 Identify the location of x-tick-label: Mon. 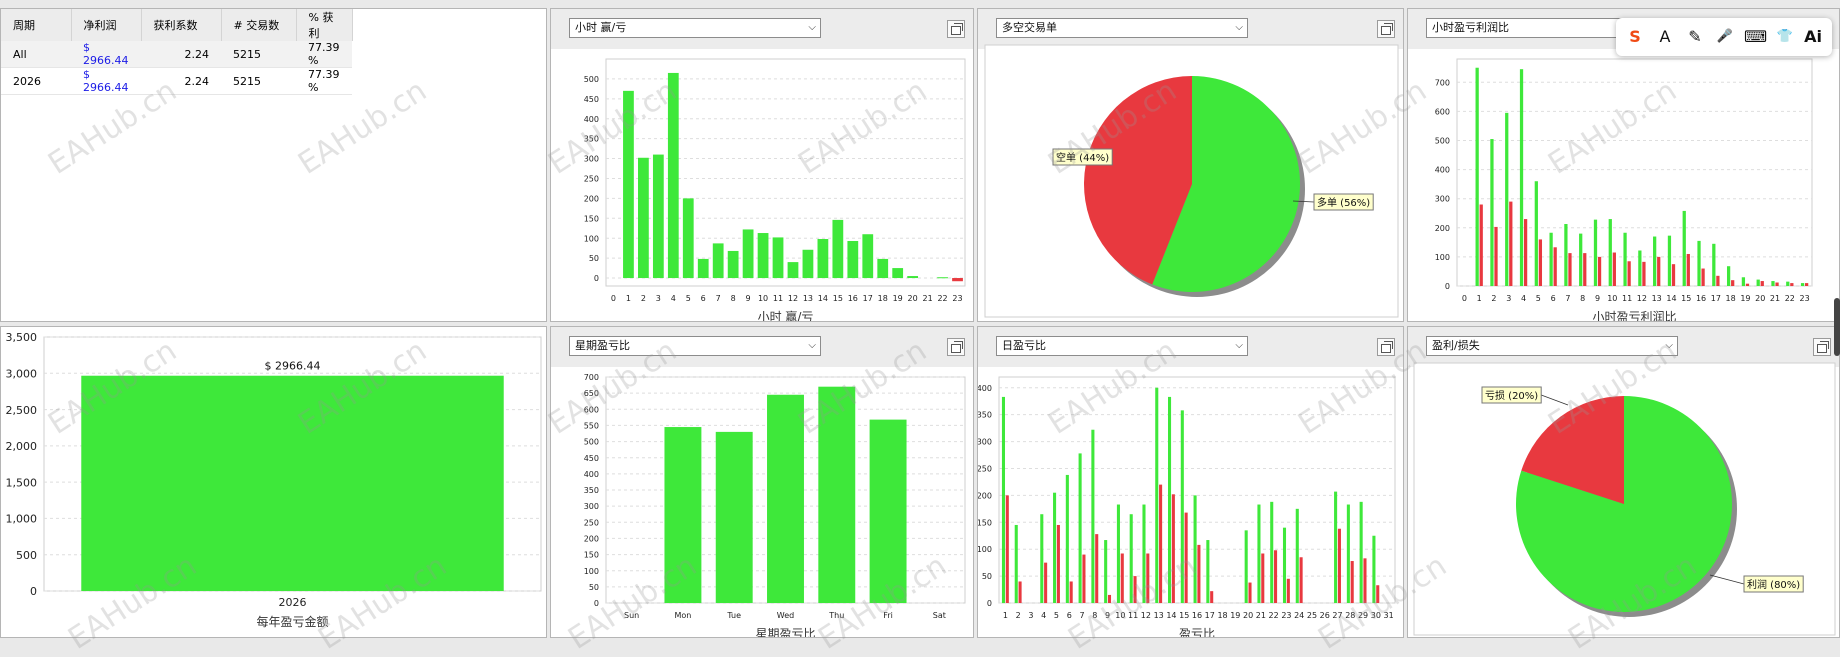
(682, 615).